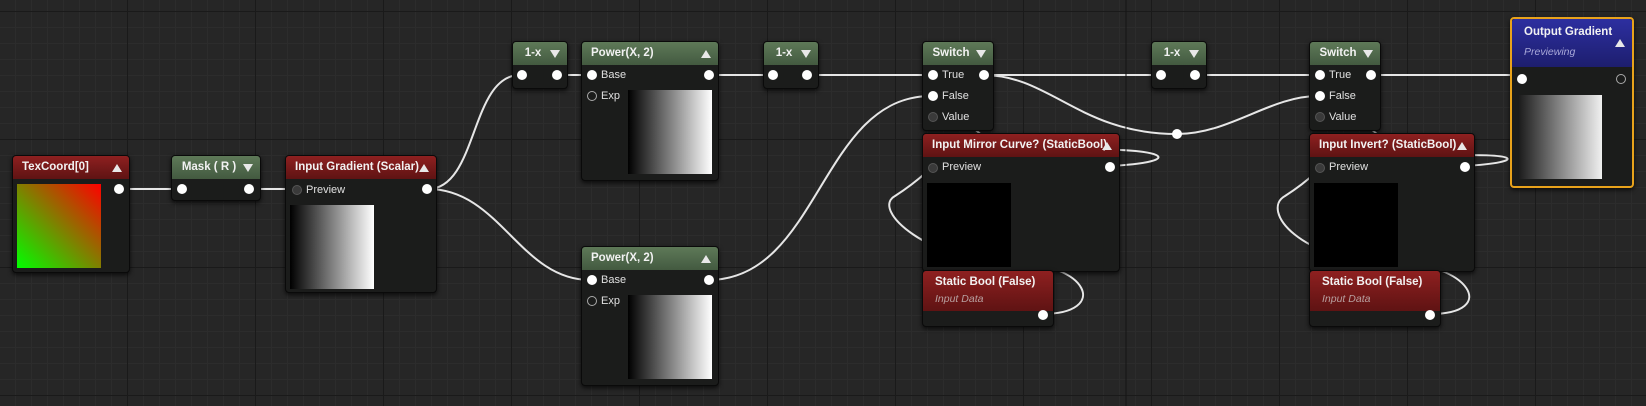 The height and width of the screenshot is (406, 1646). What do you see at coordinates (622, 258) in the screenshot?
I see `node-title: Power(X, 2)` at bounding box center [622, 258].